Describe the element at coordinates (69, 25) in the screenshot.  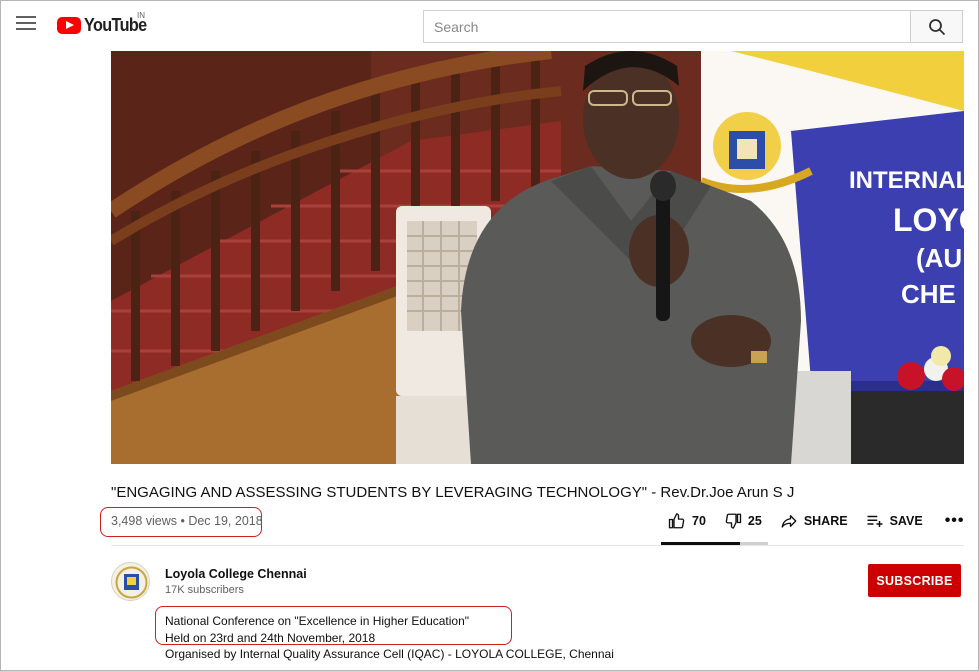
I see `youtube-play-icon` at that location.